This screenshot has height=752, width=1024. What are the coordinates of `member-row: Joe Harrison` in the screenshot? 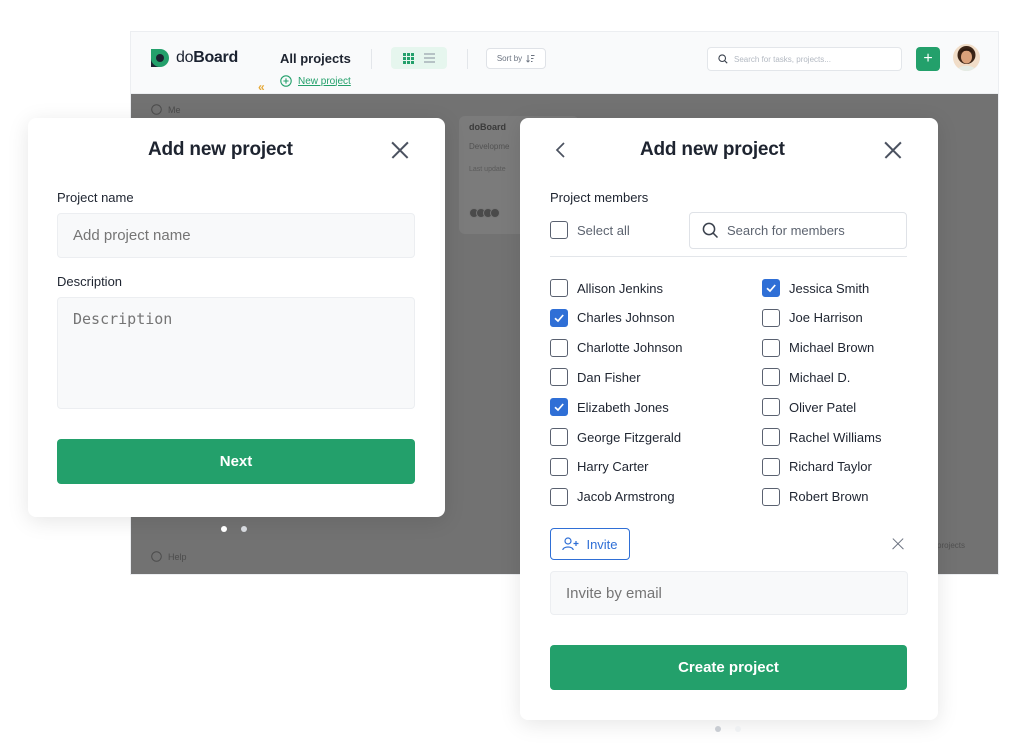 It's located at (812, 317).